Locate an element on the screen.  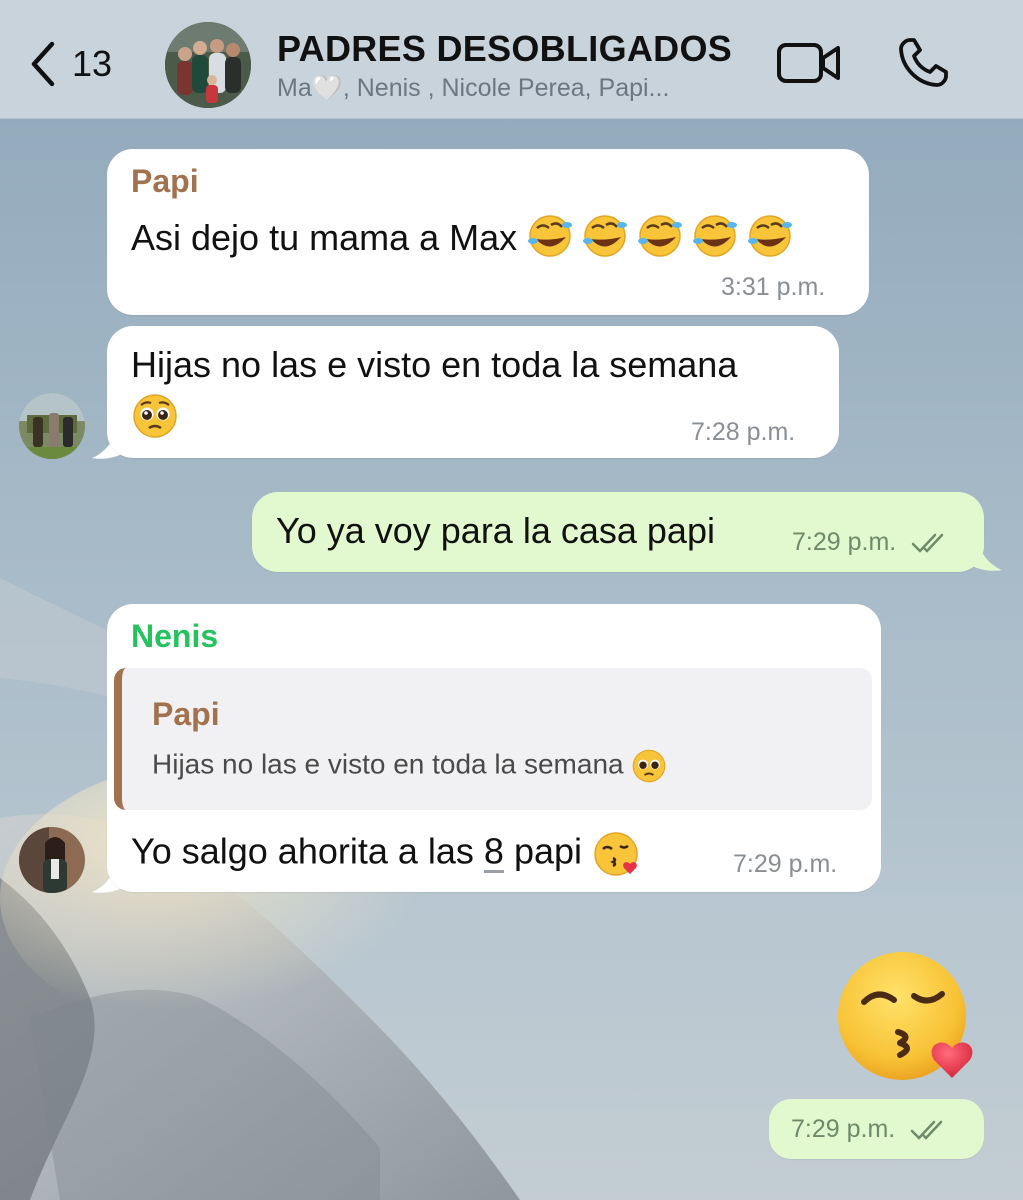
message-text: Yo salgo ahorita a las 8 papi is located at coordinates (385, 854).